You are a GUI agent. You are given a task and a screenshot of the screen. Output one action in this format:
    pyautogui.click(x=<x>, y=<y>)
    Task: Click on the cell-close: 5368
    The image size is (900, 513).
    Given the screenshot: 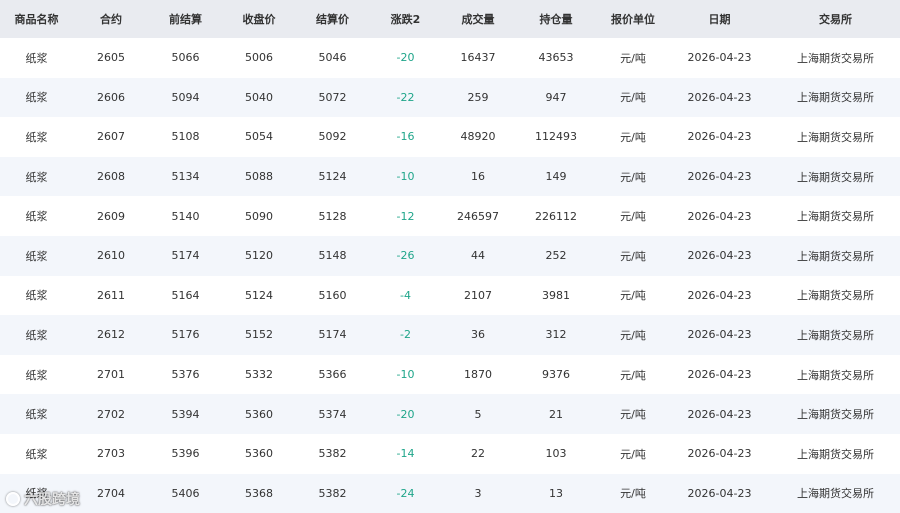 What is the action you would take?
    pyautogui.click(x=259, y=493)
    